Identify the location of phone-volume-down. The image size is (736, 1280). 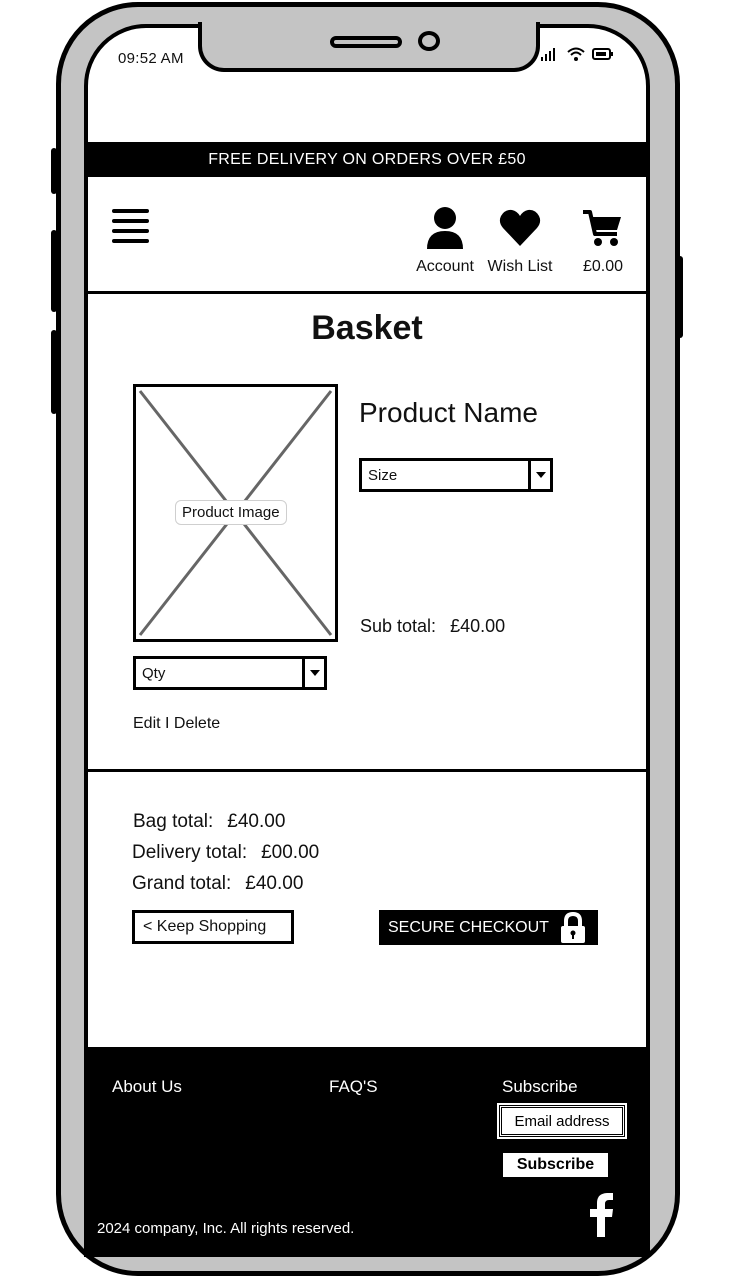
(54, 372).